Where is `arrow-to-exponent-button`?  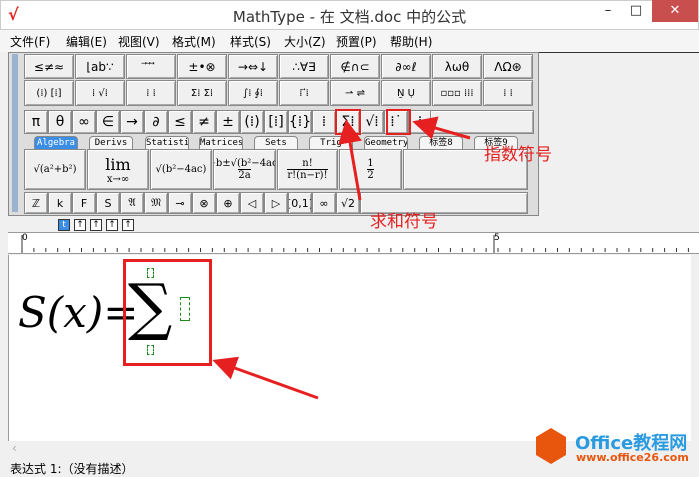 arrow-to-exponent-button is located at coordinates (441, 128).